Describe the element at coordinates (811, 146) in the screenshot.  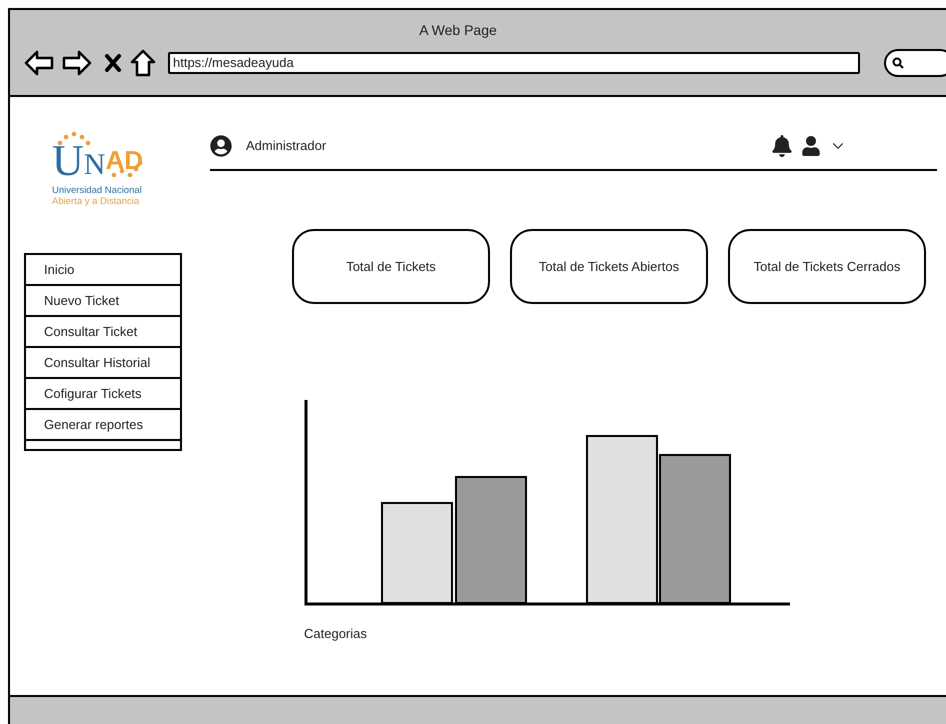
I see `user-icon` at that location.